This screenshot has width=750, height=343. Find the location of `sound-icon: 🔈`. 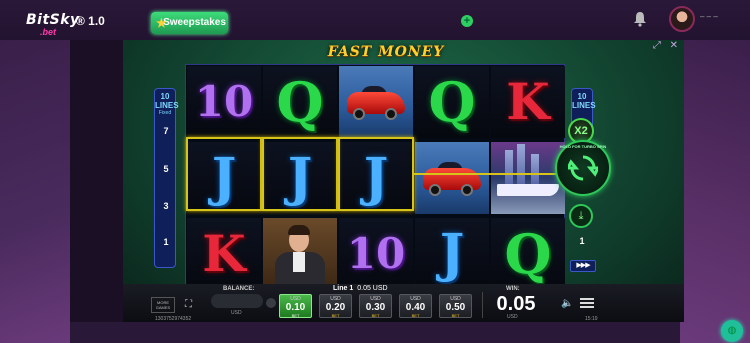

sound-icon: 🔈 is located at coordinates (567, 303).